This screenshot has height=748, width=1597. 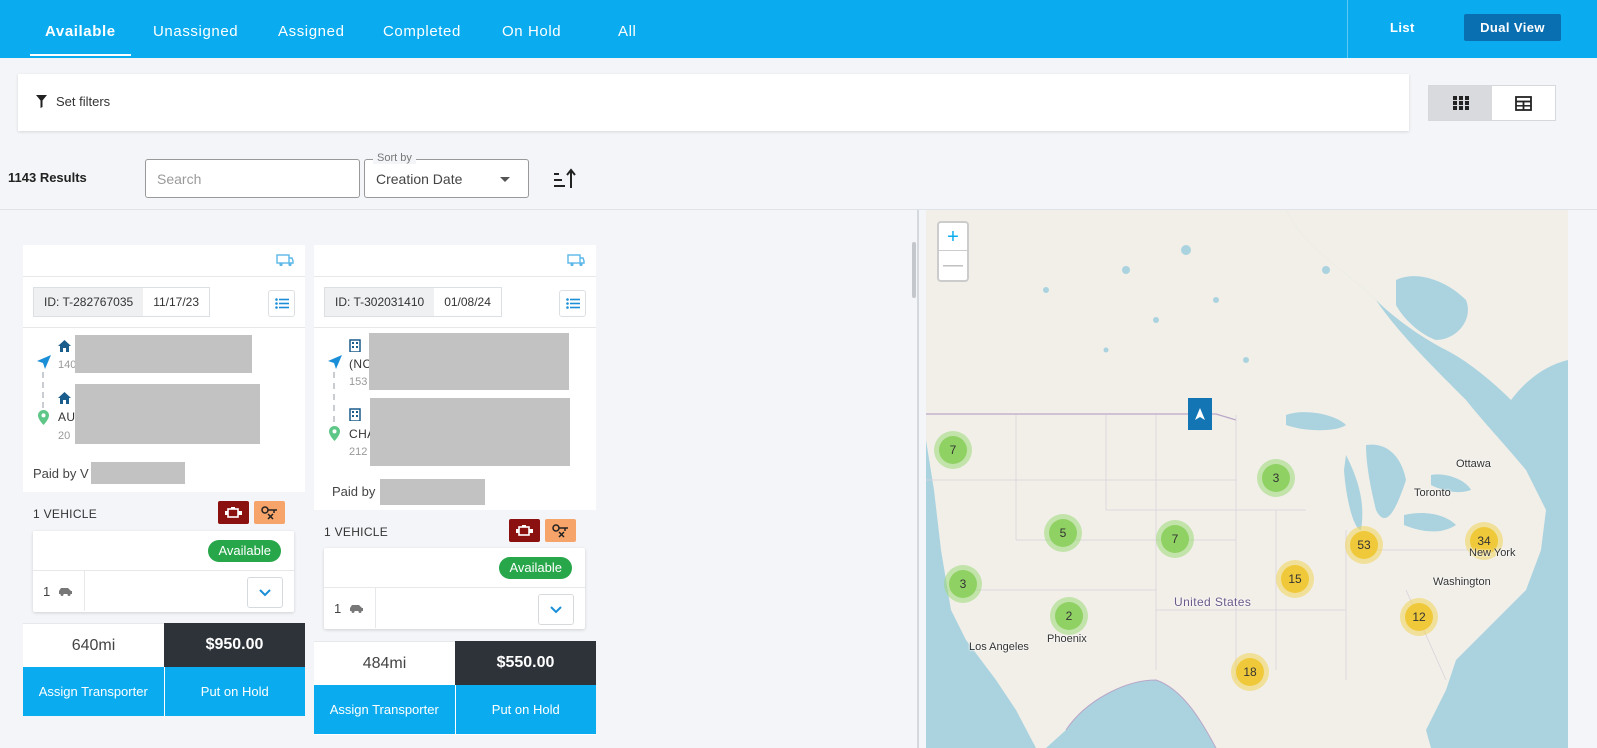 What do you see at coordinates (163, 571) in the screenshot?
I see `vehicle-item: Available 1` at bounding box center [163, 571].